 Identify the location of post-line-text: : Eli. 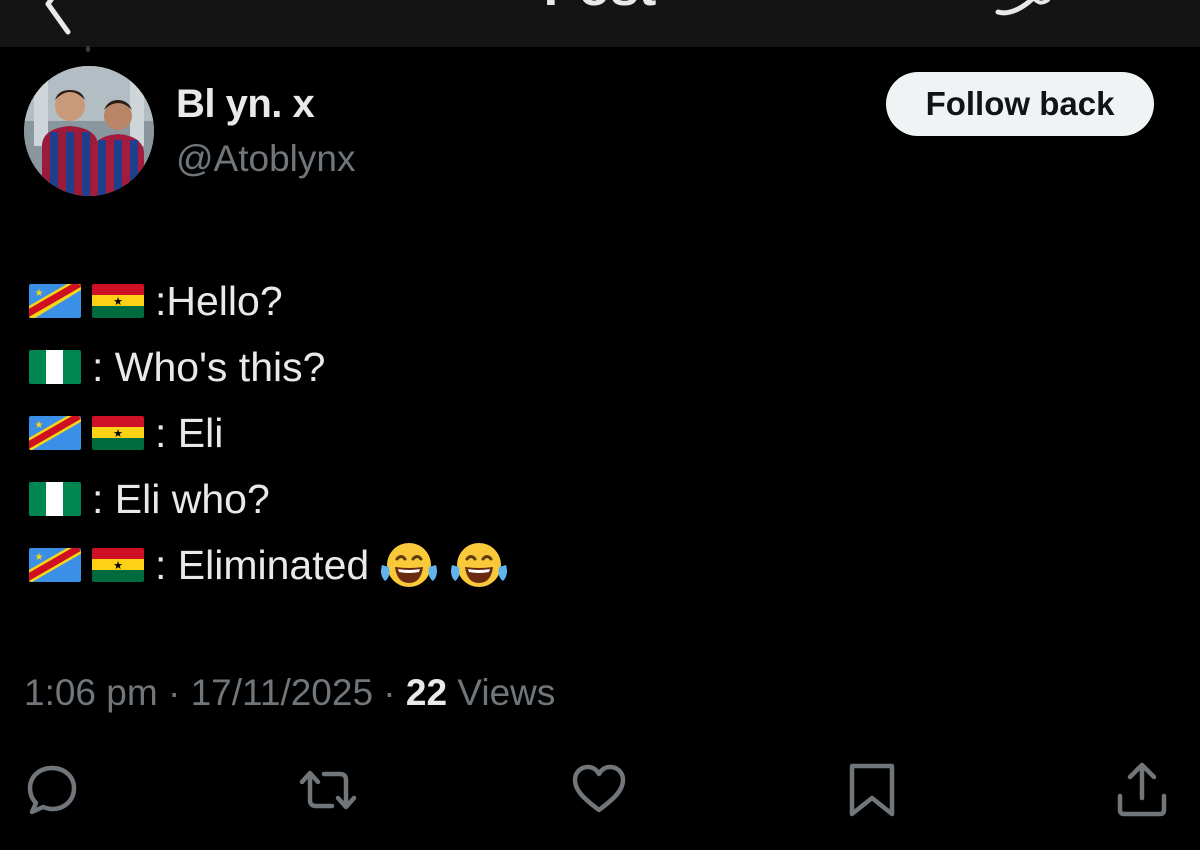
(189, 432).